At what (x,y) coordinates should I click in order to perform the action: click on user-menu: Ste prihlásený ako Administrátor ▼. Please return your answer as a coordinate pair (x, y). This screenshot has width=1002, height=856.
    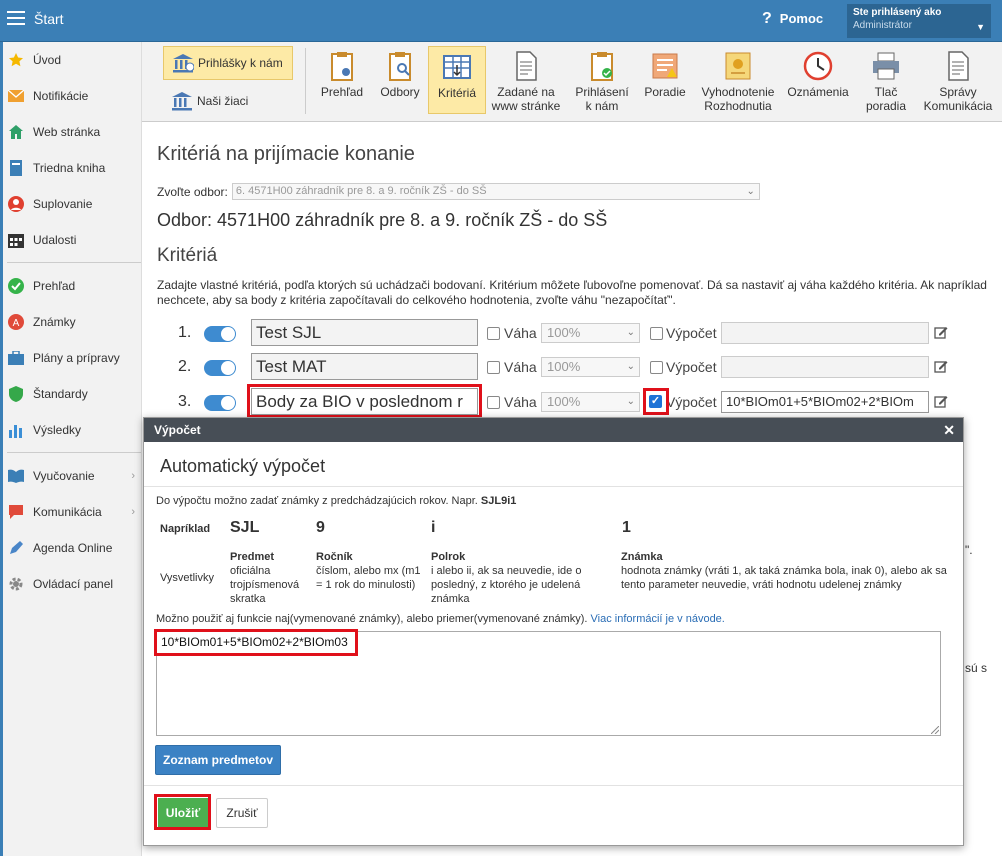
    Looking at the image, I should click on (919, 21).